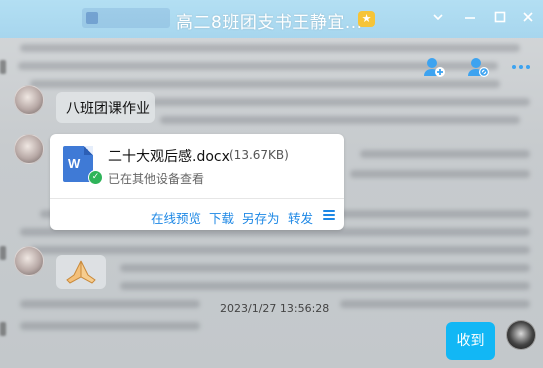 The height and width of the screenshot is (368, 543). I want to click on praying-hands-icon, so click(81, 272).